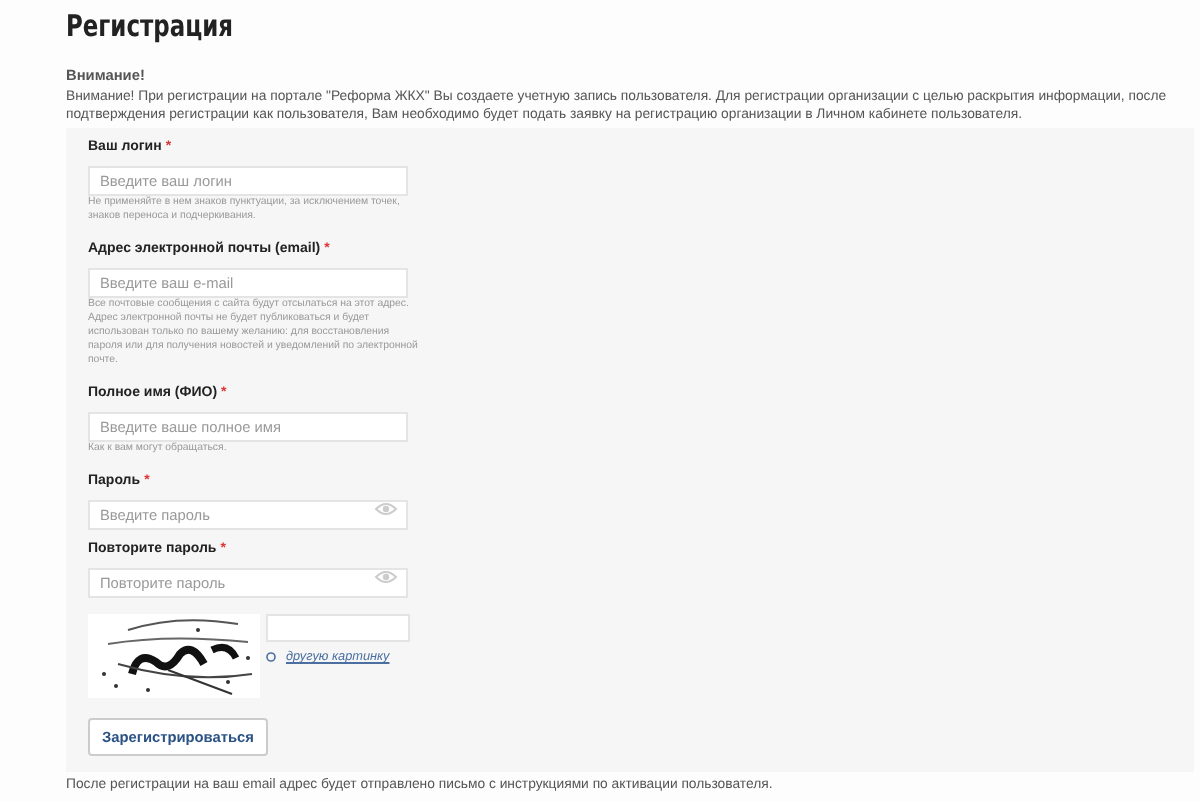 The image size is (1200, 802). I want to click on page-title: Регистрация, so click(150, 26).